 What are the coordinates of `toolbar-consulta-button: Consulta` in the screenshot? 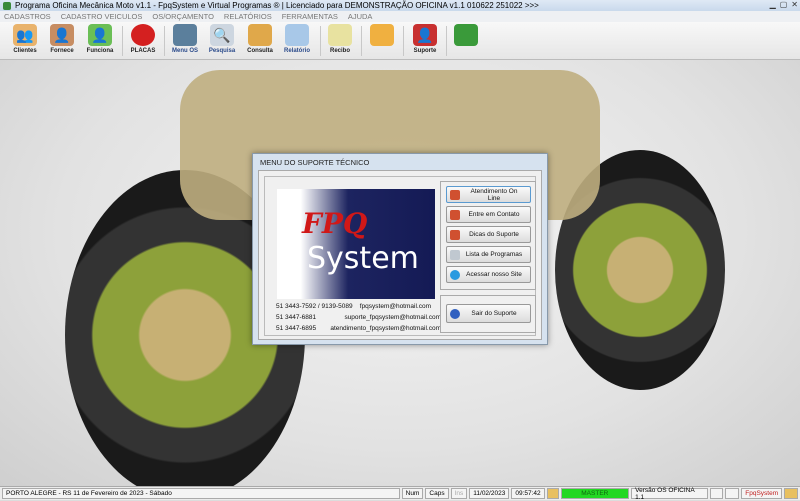 It's located at (260, 41).